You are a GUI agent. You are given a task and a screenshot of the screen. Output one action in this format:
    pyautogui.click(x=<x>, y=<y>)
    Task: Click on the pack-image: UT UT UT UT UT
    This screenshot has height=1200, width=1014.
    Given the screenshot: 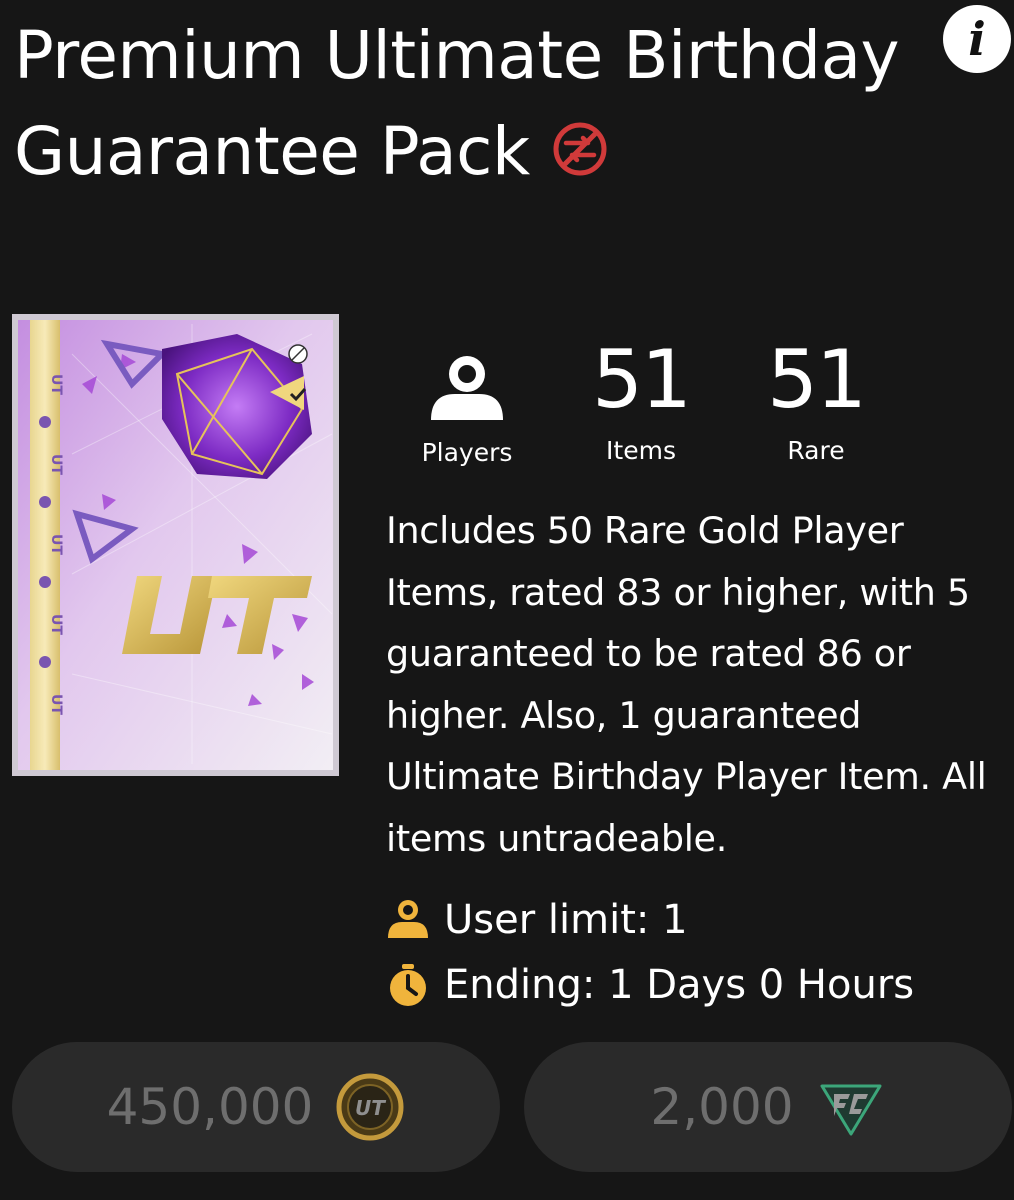 What is the action you would take?
    pyautogui.click(x=175, y=545)
    